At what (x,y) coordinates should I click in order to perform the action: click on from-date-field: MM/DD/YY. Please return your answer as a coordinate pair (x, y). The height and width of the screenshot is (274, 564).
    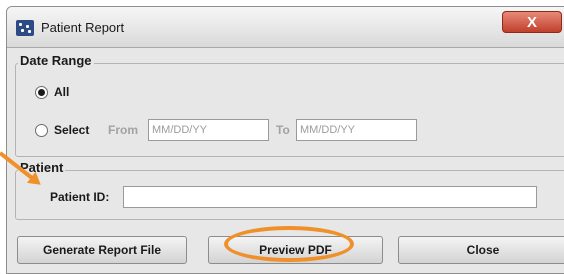
    Looking at the image, I should click on (208, 130).